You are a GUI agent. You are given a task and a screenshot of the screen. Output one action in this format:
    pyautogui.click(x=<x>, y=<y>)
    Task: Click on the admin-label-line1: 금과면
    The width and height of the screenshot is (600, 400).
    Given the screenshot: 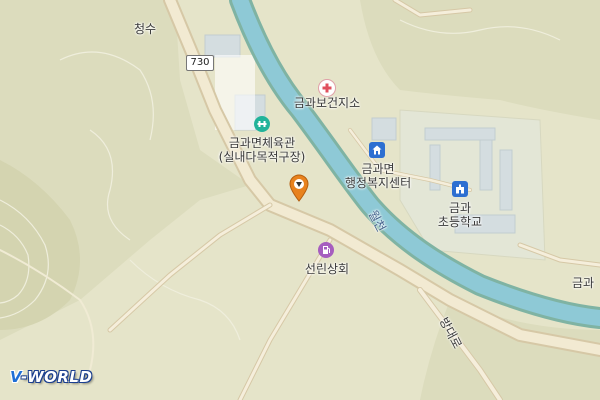 What is the action you would take?
    pyautogui.click(x=377, y=169)
    